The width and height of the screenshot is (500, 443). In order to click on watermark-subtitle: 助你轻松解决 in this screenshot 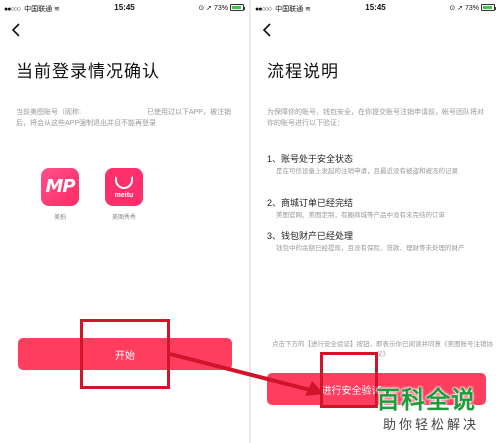, I will do `click(431, 424)`.